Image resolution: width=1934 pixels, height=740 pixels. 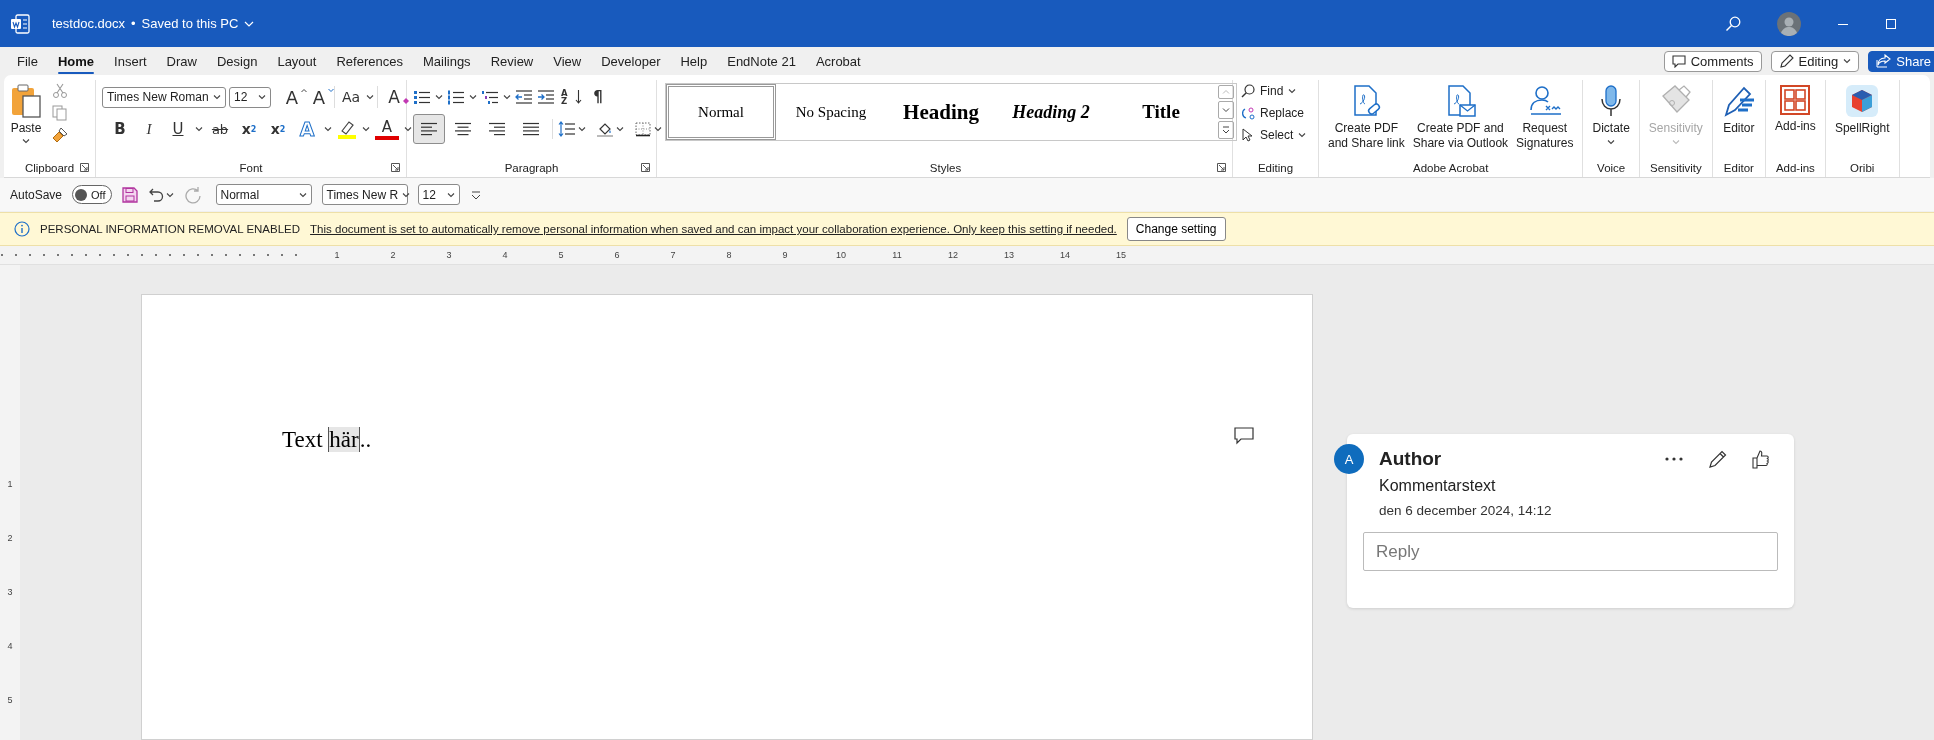 I want to click on strikethrough-button: ab, so click(x=220, y=129).